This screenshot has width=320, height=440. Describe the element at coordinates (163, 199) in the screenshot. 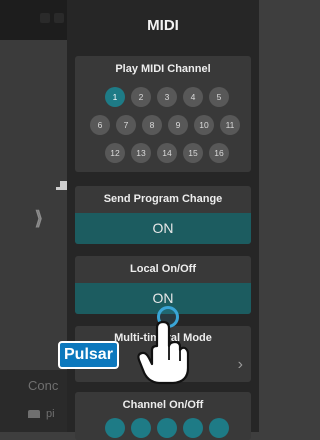

I see `send-program-change-label: Send Program Change` at that location.